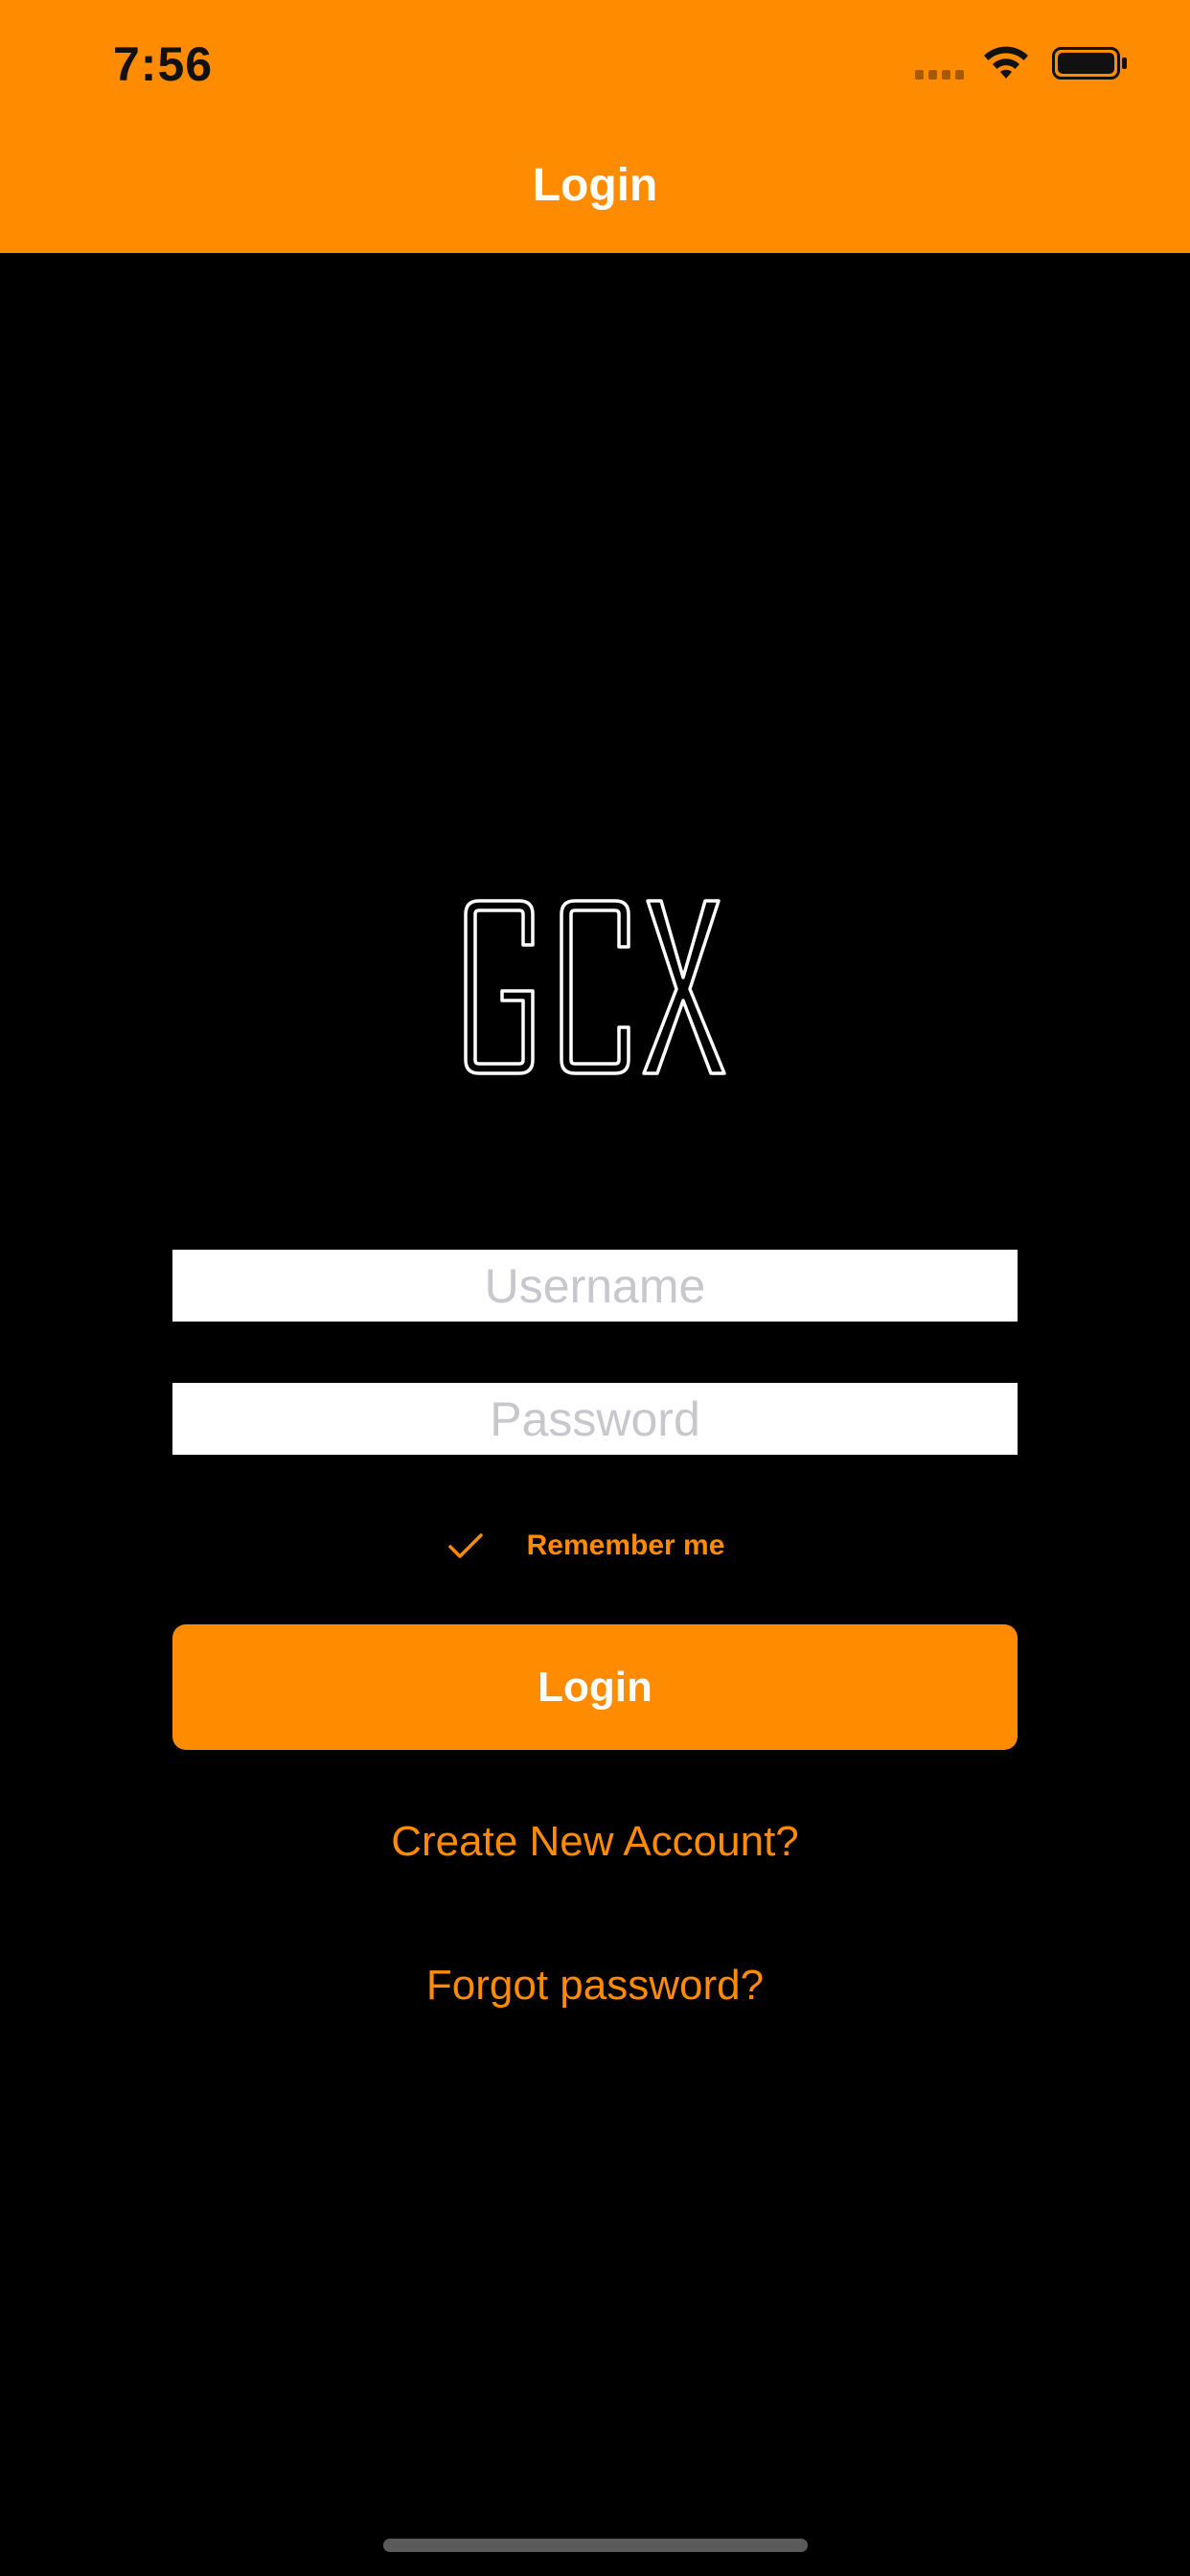 The width and height of the screenshot is (1190, 2576). What do you see at coordinates (595, 1986) in the screenshot?
I see `forgot-password-link: Forgot password?` at bounding box center [595, 1986].